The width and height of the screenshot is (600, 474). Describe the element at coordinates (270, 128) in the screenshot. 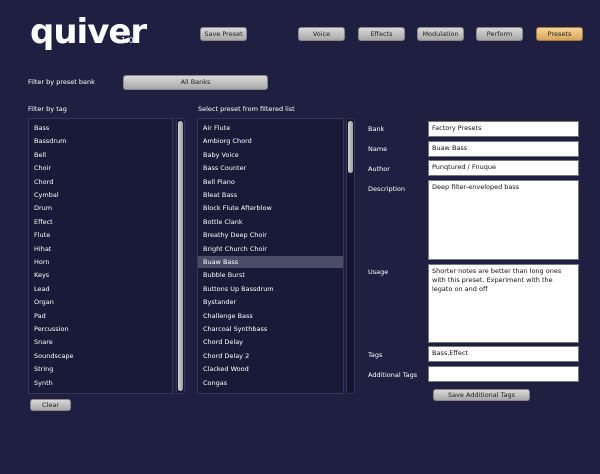

I see `preset-list-item: Air Flute` at that location.